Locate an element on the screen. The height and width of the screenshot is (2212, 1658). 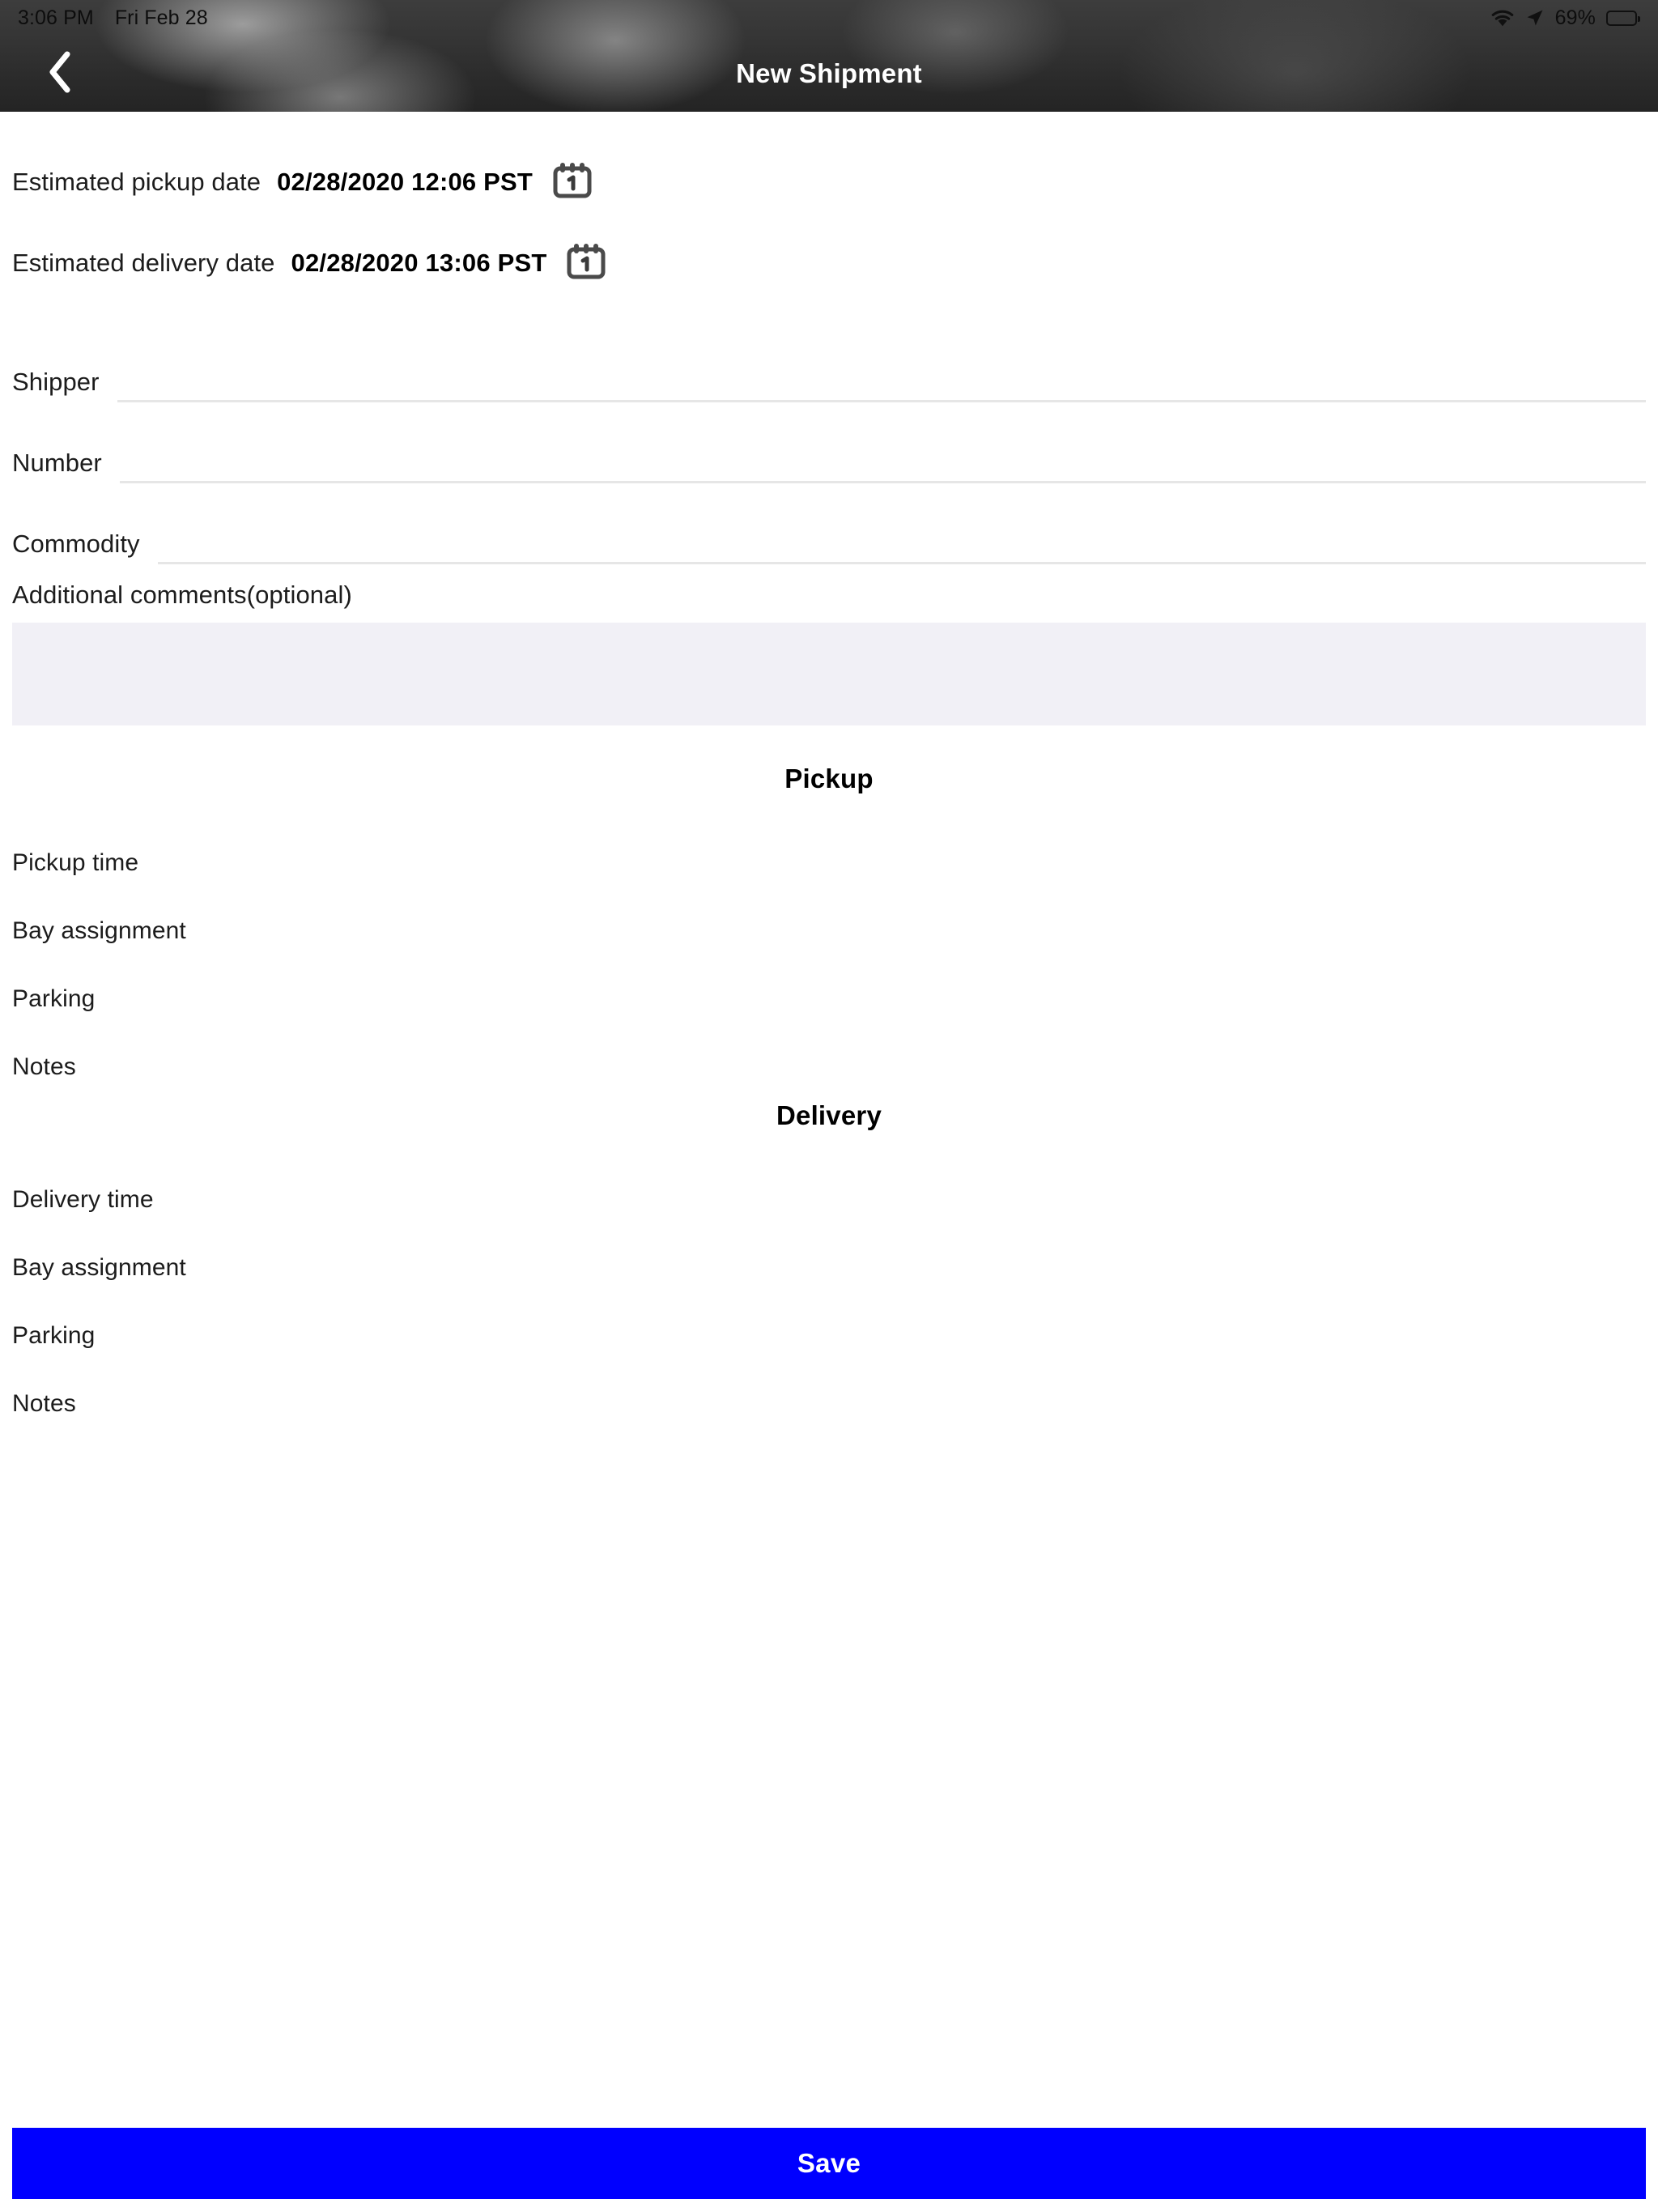
delivery-notes-row: Notes is located at coordinates (829, 1387).